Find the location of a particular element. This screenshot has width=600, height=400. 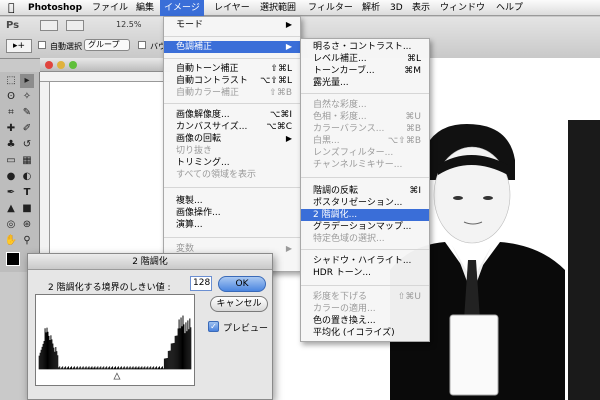

zoom-level: 12.5% is located at coordinates (128, 24).